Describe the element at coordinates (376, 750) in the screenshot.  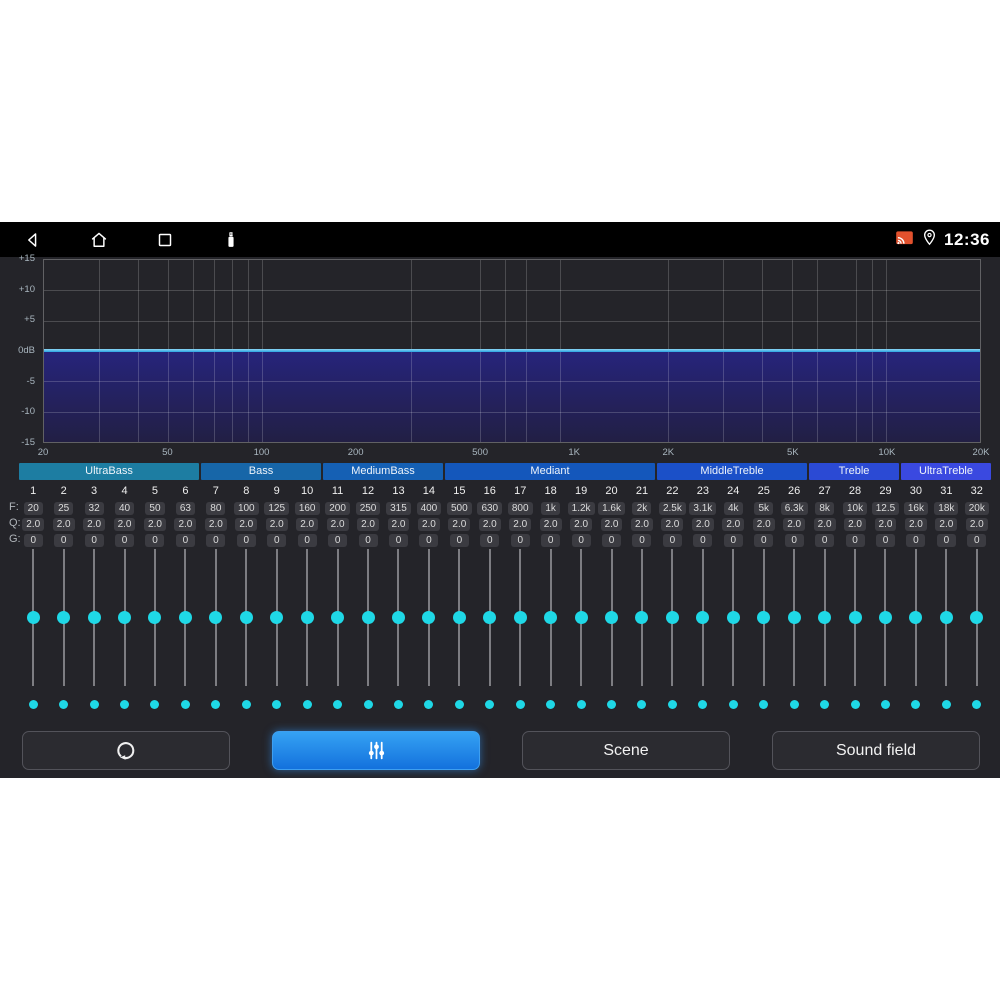
I see `equalizer-button` at that location.